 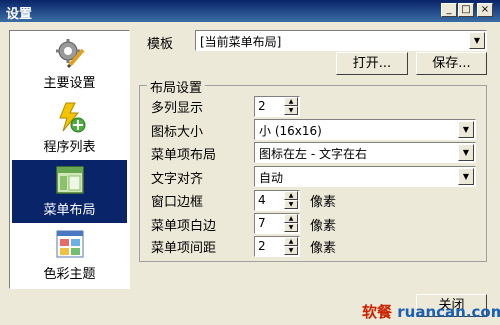 What do you see at coordinates (271, 178) in the screenshot?
I see `text-align-value: 自动` at bounding box center [271, 178].